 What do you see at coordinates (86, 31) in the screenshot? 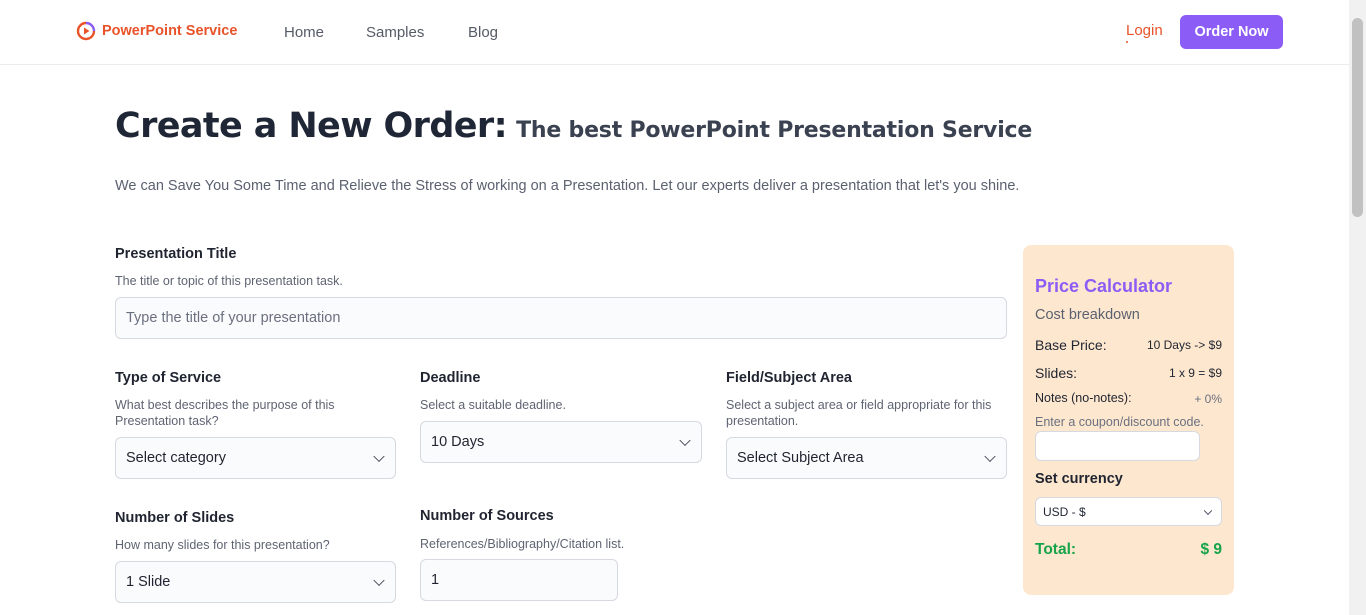
I see `presentation-play-icon` at bounding box center [86, 31].